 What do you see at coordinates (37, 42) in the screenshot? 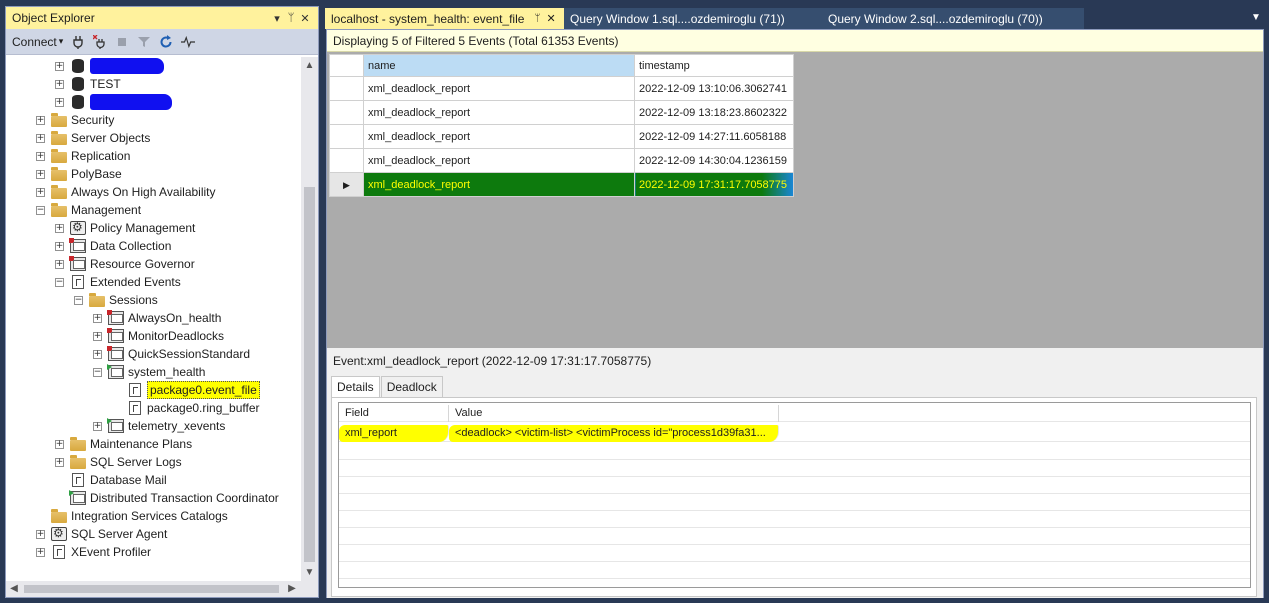
I see `connect-button: Connect ▾` at bounding box center [37, 42].